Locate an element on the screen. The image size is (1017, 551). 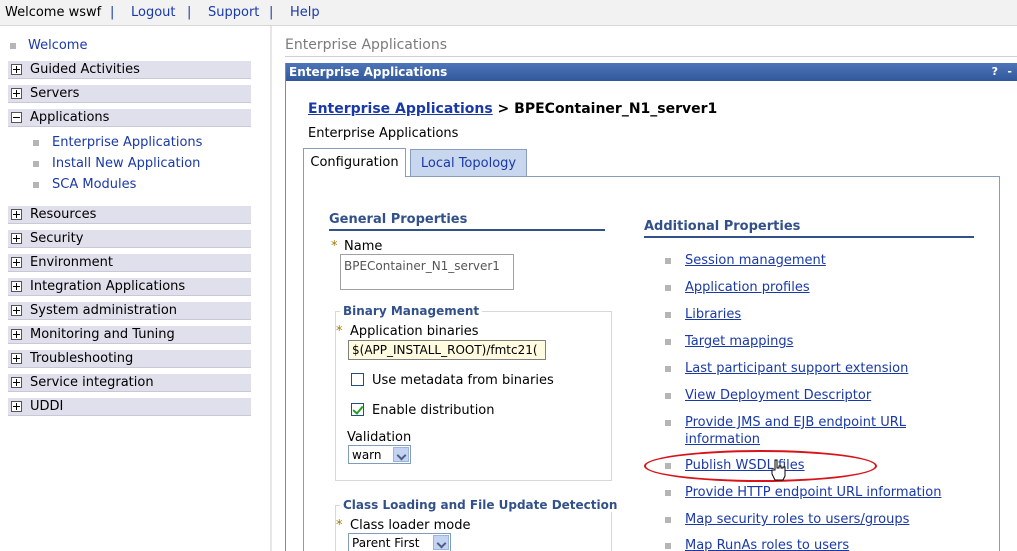
nav-item-label: Environment is located at coordinates (72, 262).